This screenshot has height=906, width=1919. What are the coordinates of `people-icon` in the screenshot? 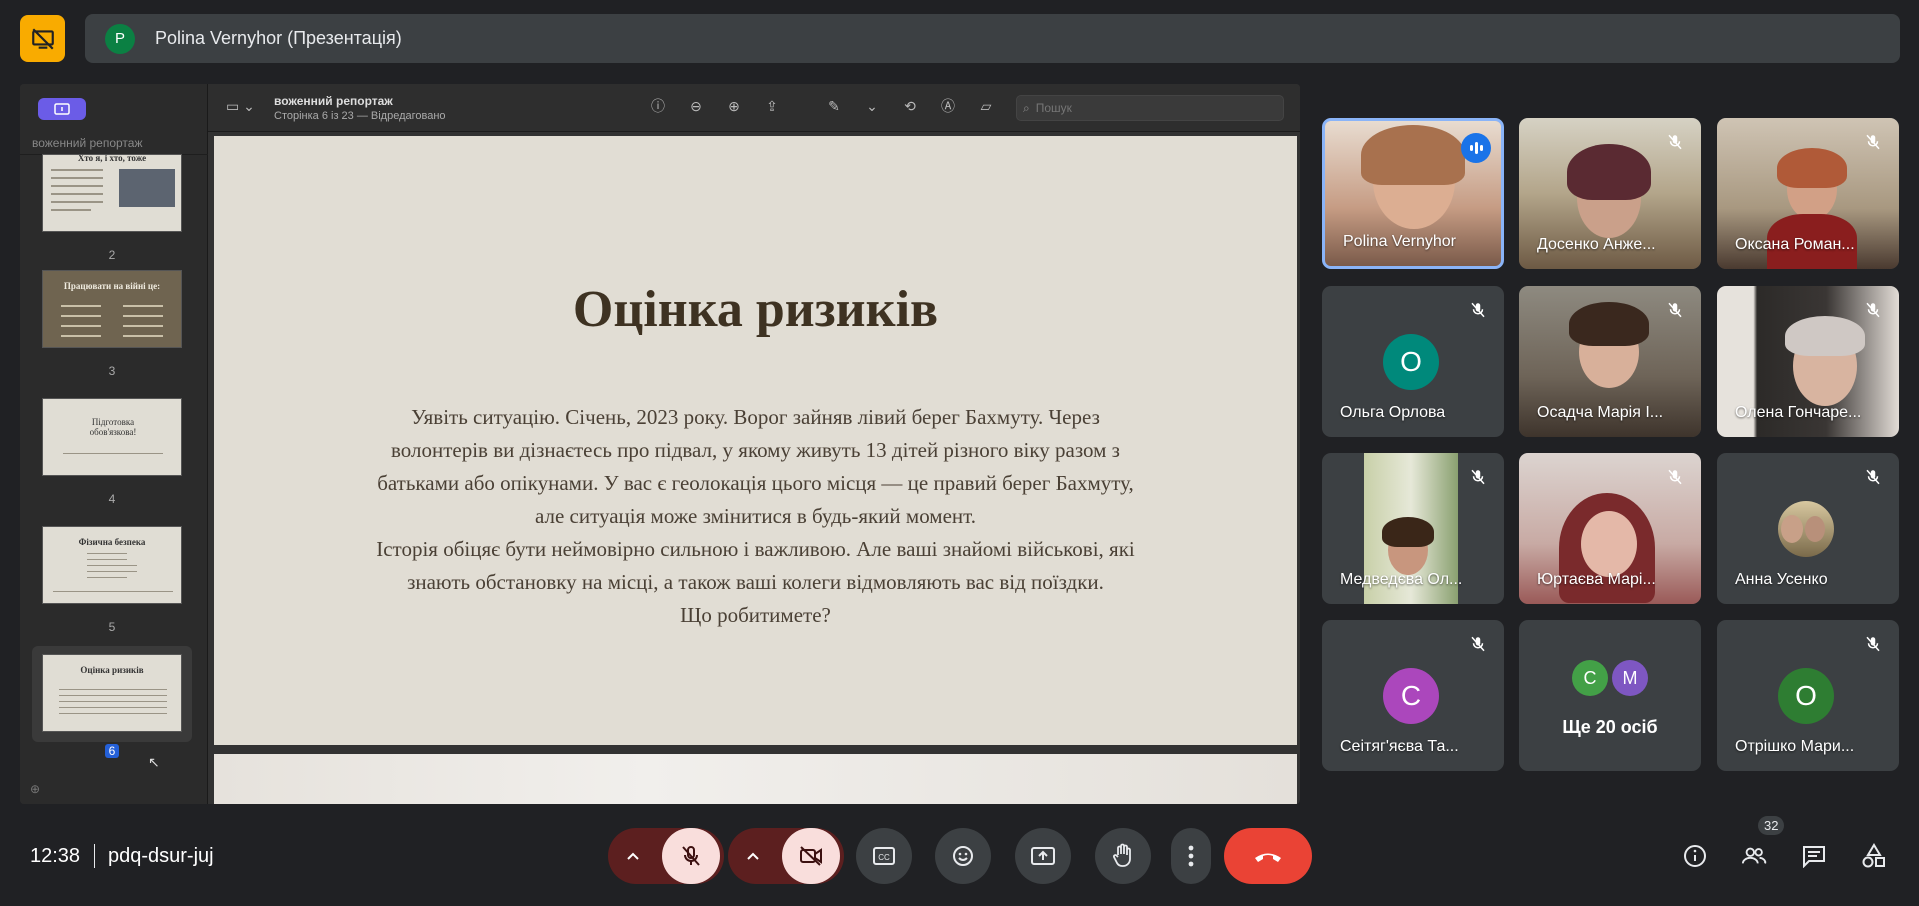 It's located at (1754, 855).